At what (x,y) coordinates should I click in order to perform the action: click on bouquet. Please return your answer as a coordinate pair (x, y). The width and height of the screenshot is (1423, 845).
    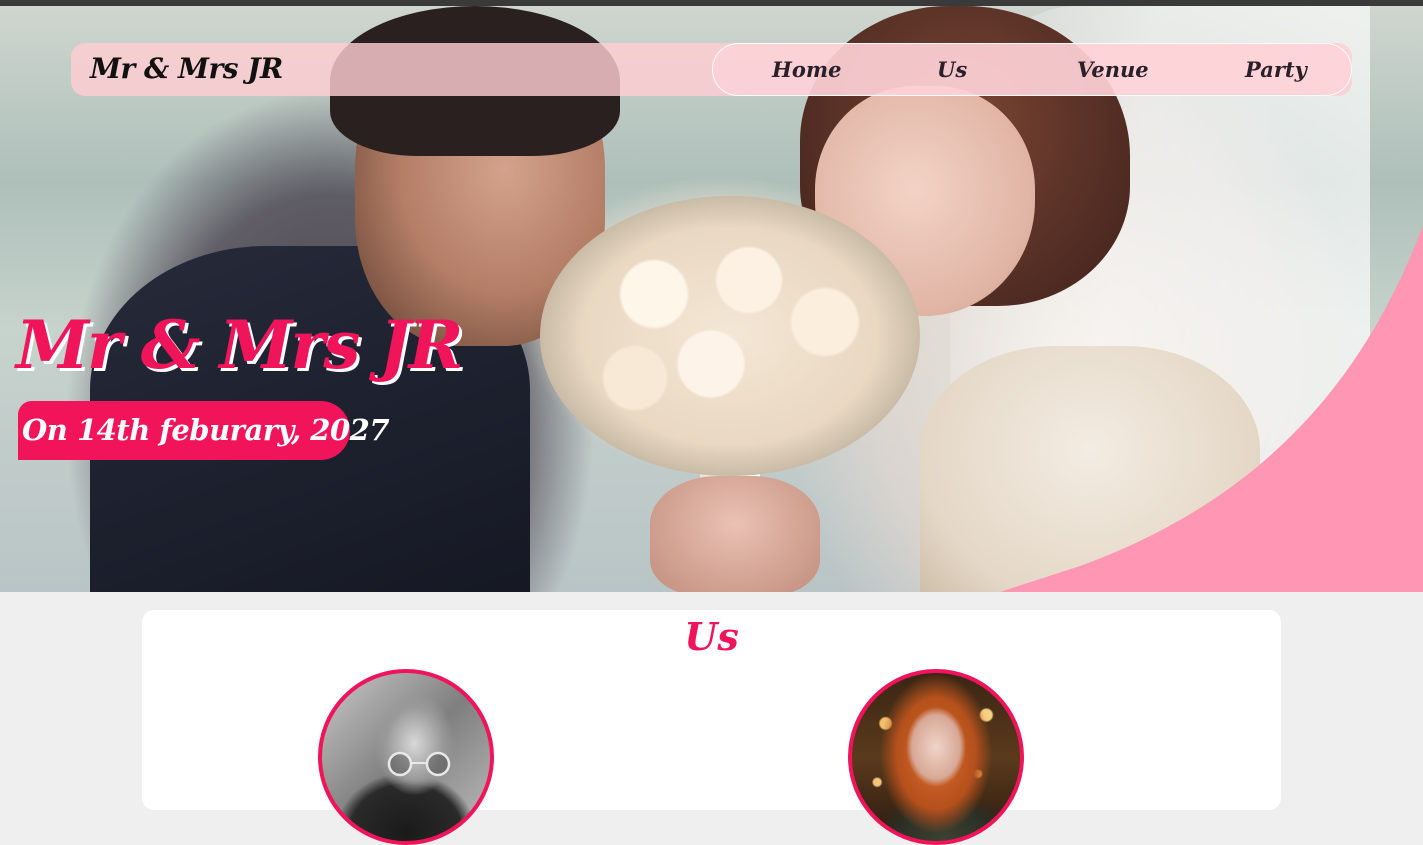
    Looking at the image, I should click on (730, 336).